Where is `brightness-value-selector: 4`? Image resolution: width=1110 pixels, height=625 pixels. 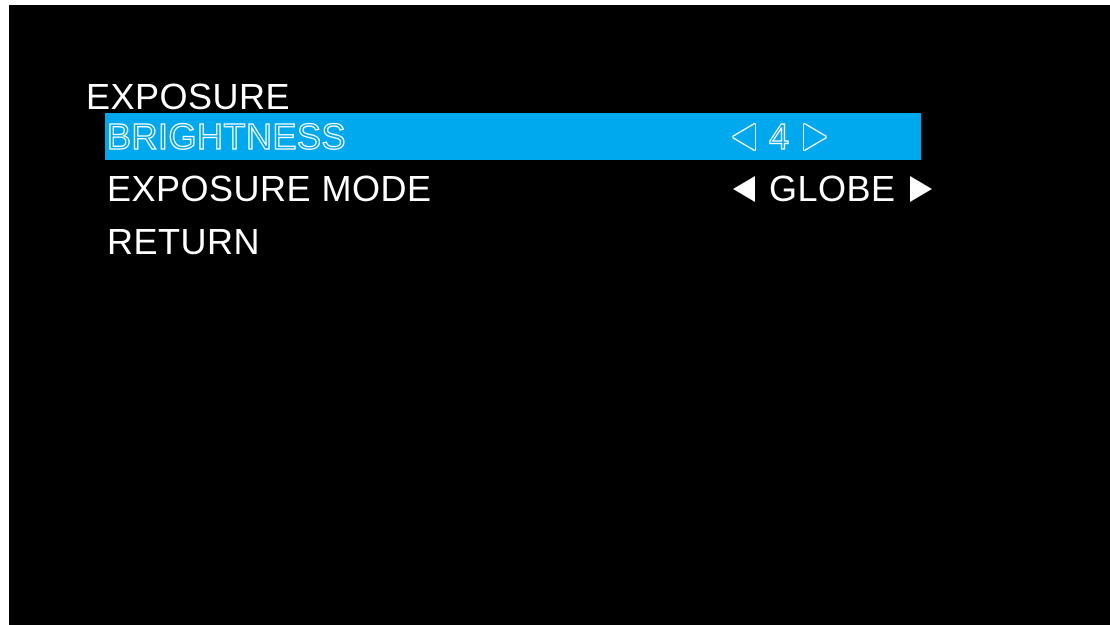
brightness-value-selector: 4 is located at coordinates (779, 136).